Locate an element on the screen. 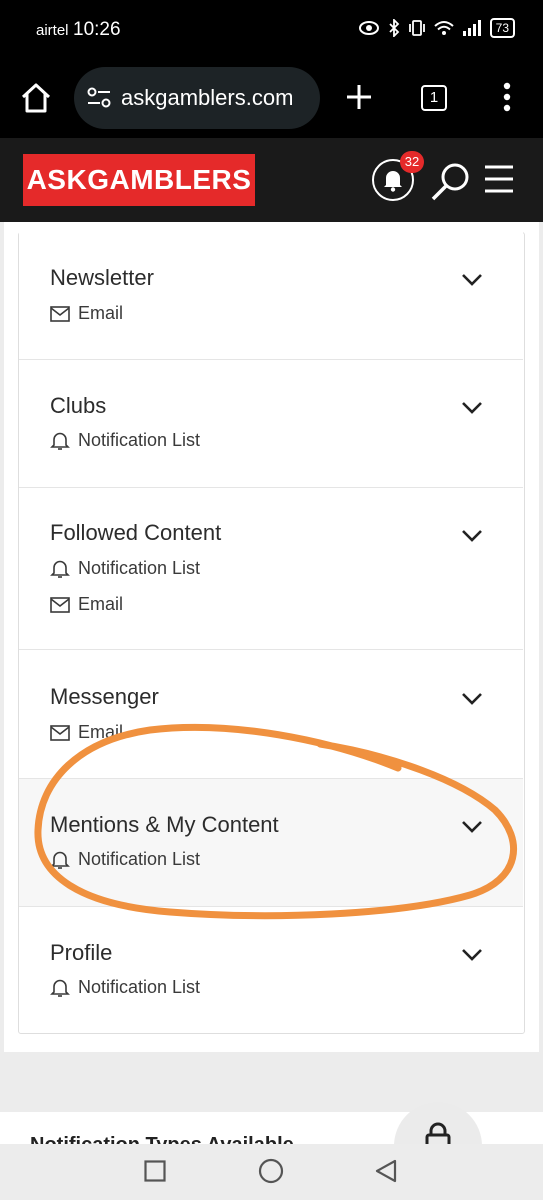 Image resolution: width=543 pixels, height=1200 pixels. system-nav-bar is located at coordinates (271, 1172).